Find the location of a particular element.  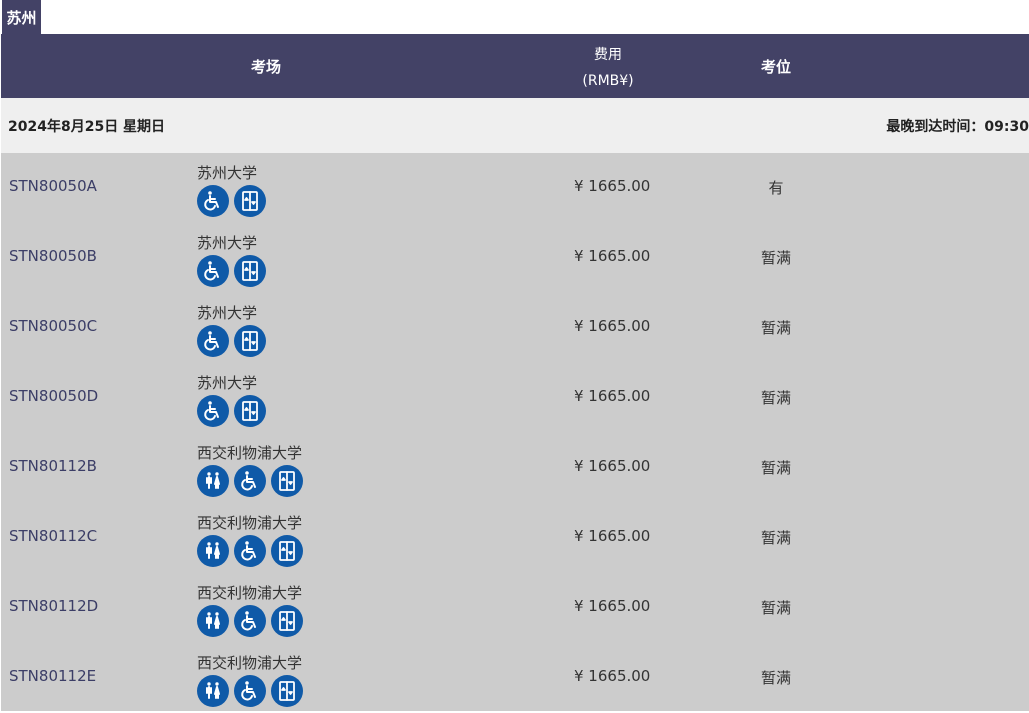

city-tab-suzhou: 苏州 is located at coordinates (21, 17).